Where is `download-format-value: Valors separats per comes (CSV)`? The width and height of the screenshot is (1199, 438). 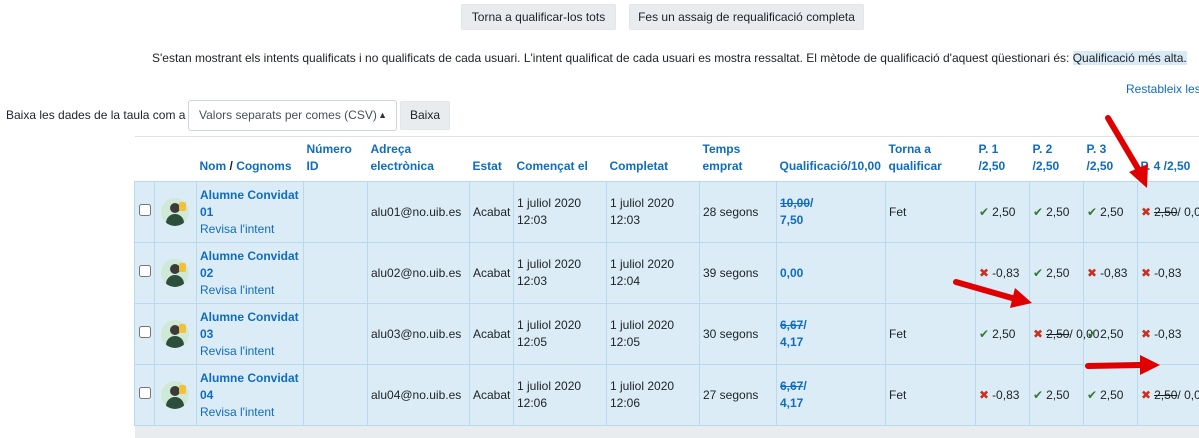 download-format-value: Valors separats per comes (CSV) is located at coordinates (288, 115).